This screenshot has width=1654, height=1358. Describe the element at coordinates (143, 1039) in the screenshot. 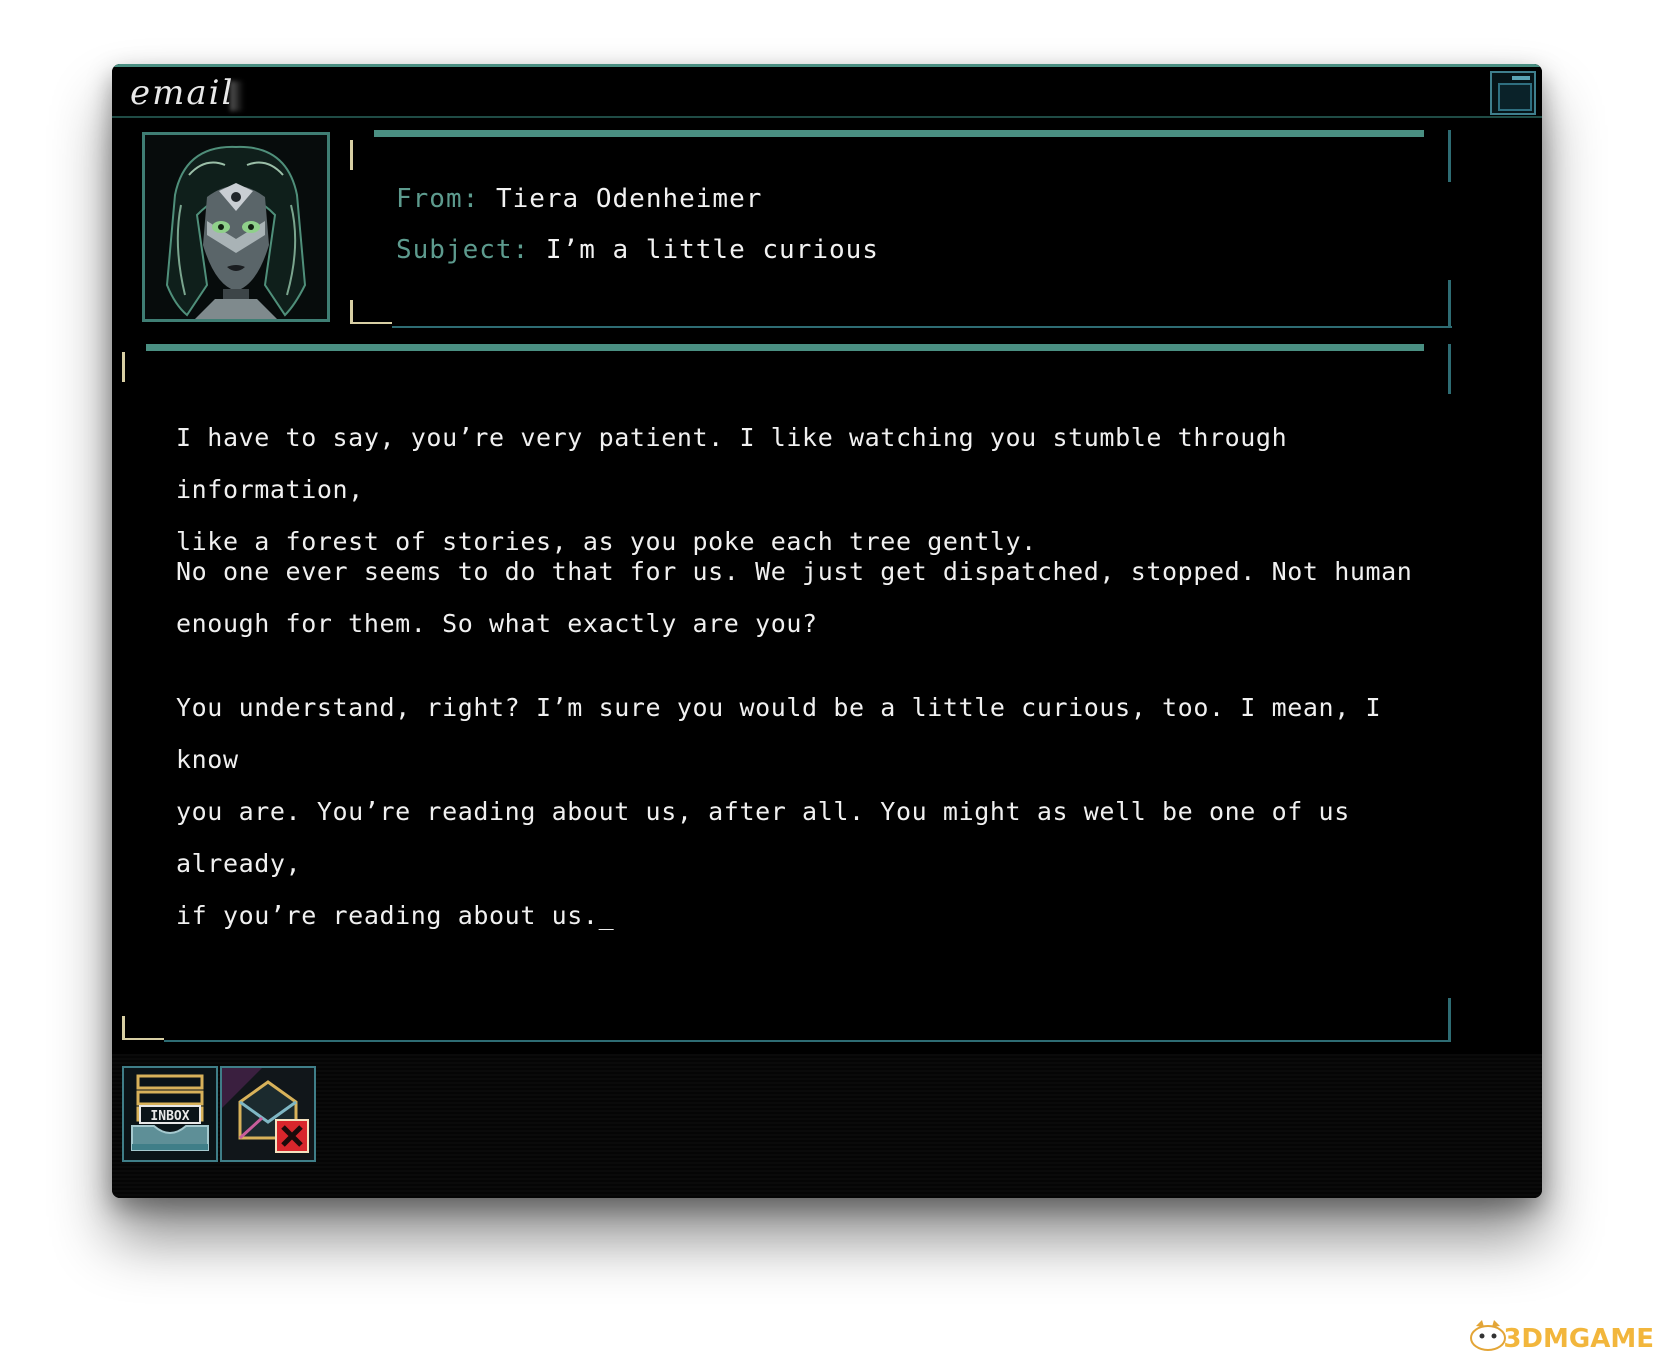

I see `body-corner-accent` at that location.